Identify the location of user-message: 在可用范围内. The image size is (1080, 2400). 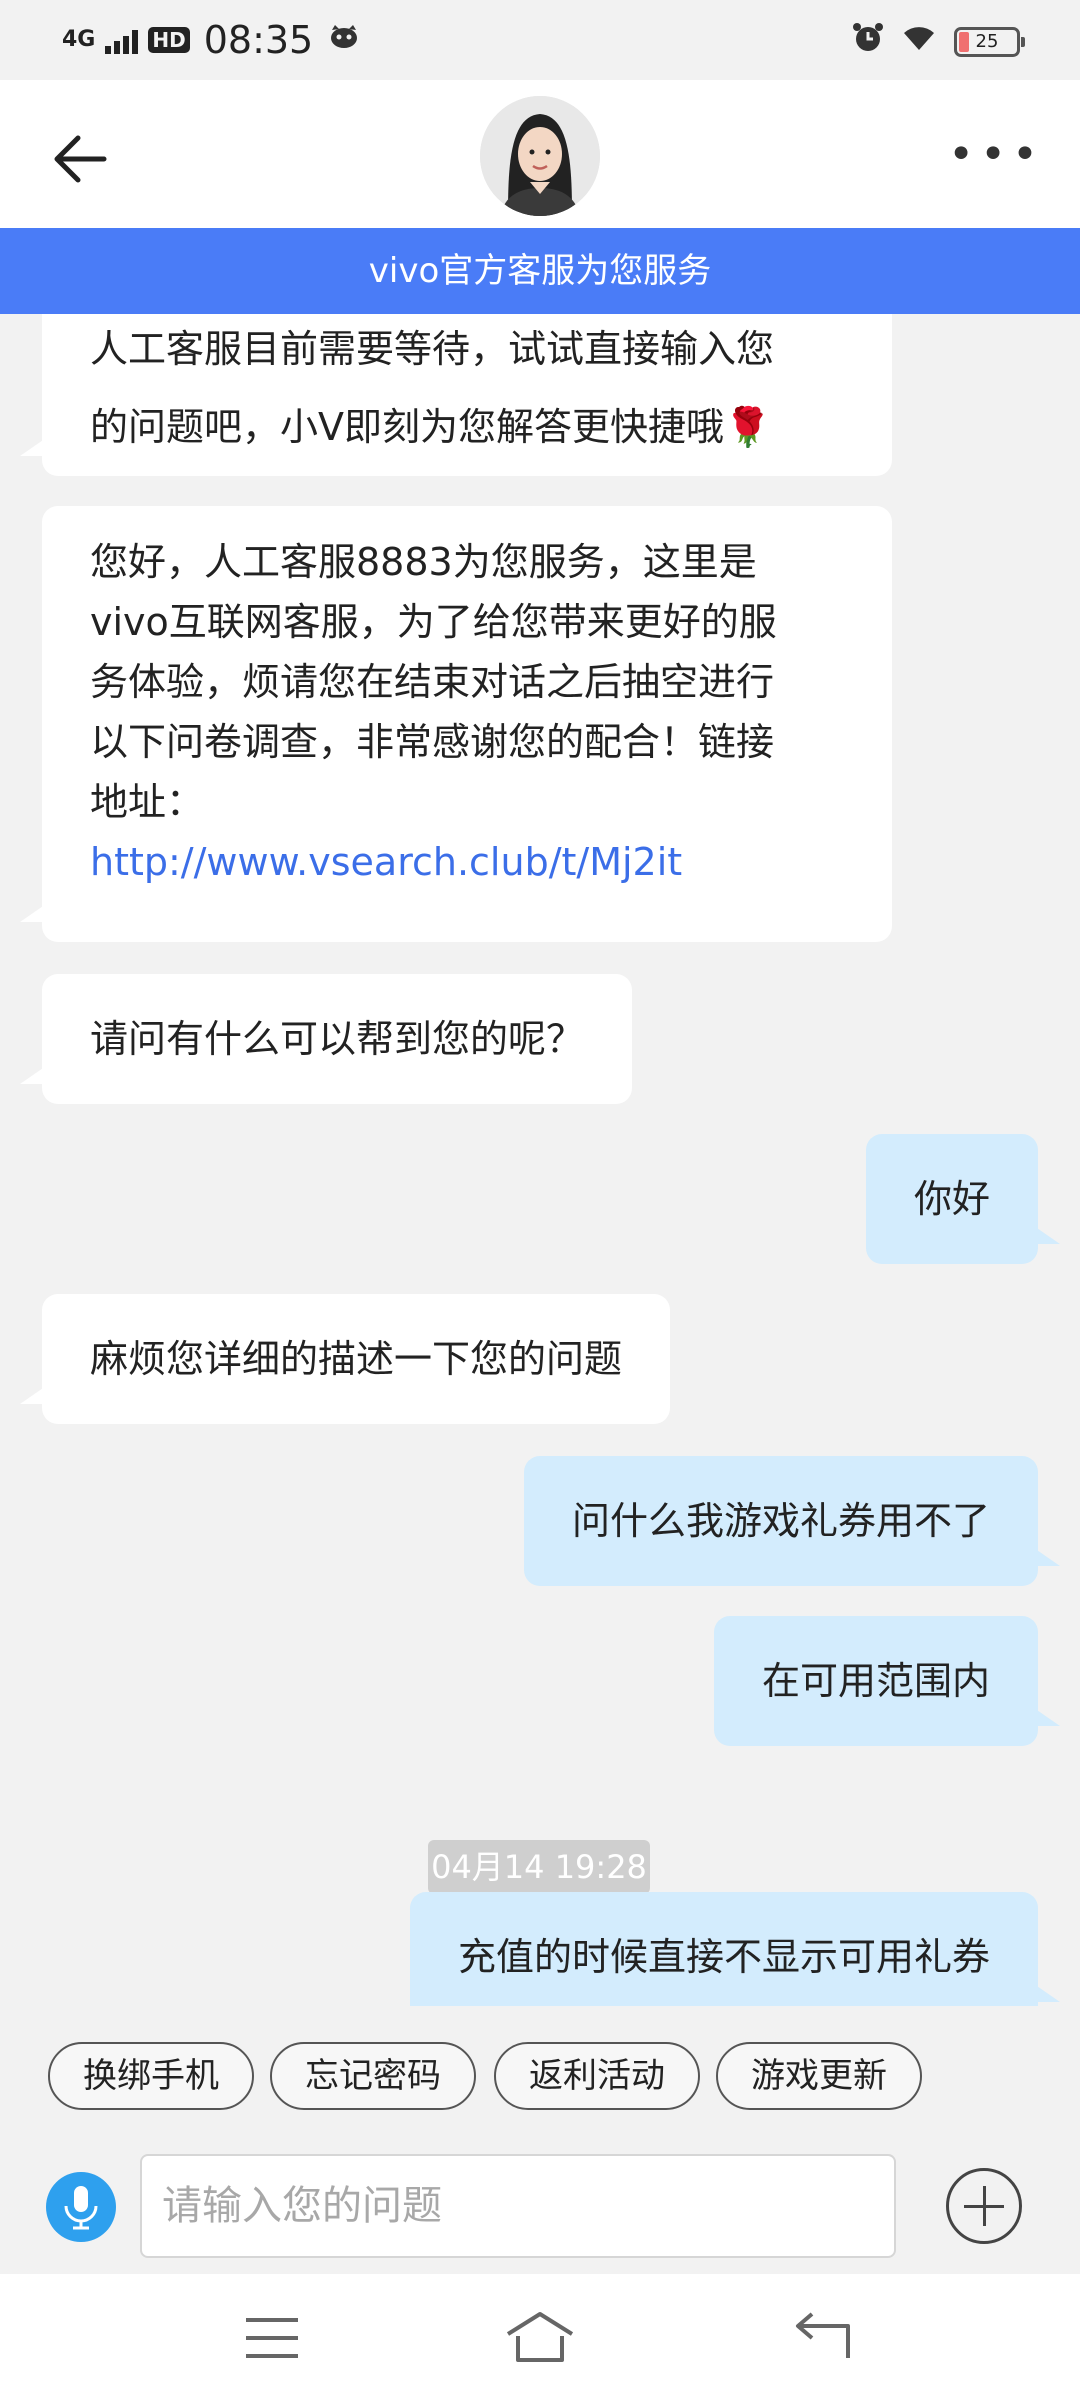
(887, 1681).